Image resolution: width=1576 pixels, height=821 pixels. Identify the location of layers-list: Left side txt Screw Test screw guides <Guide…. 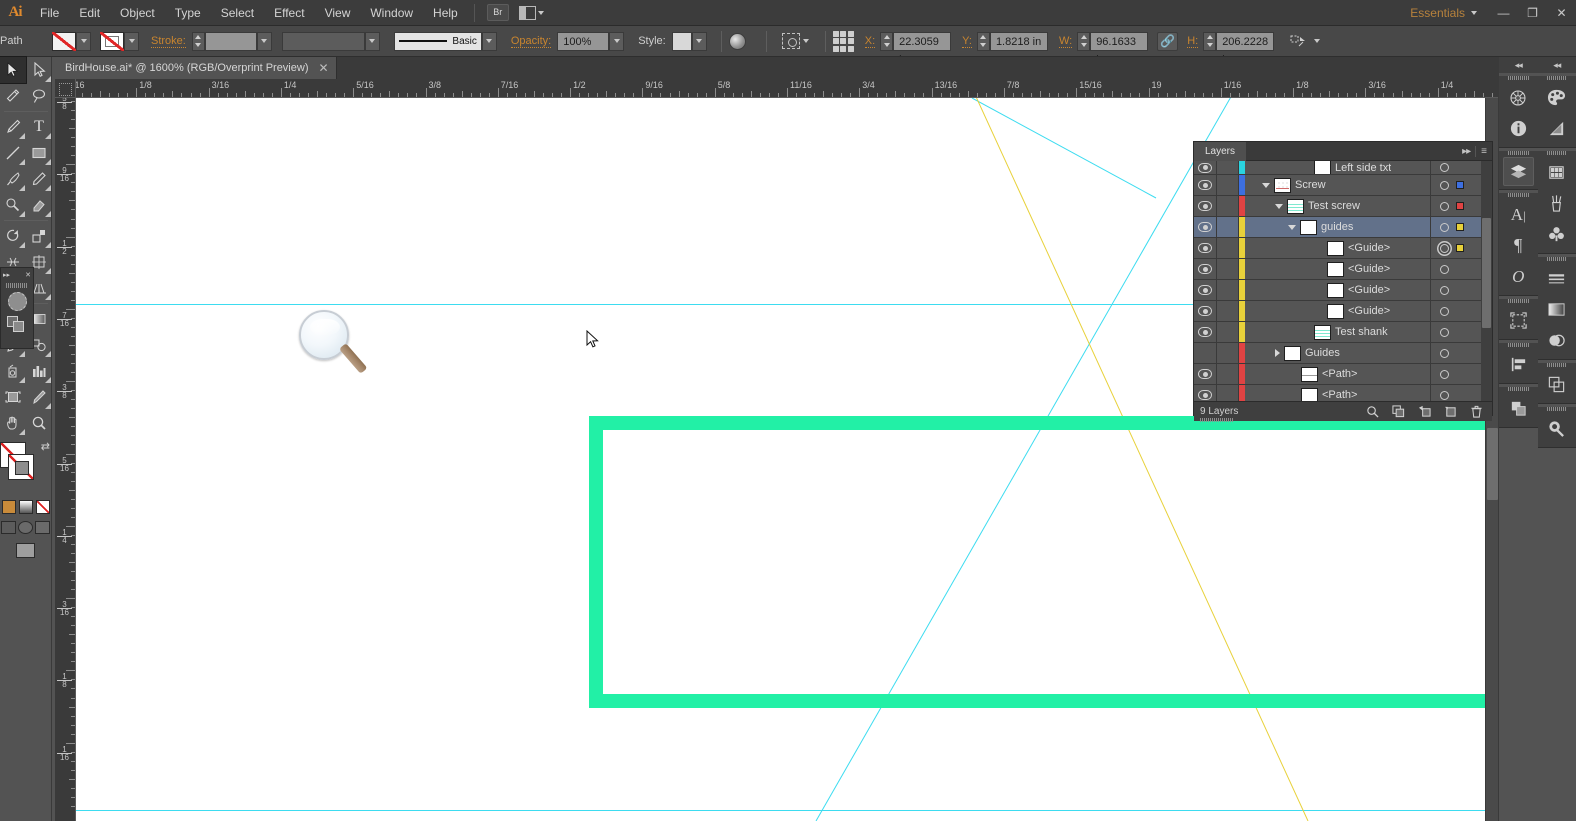
(1343, 281).